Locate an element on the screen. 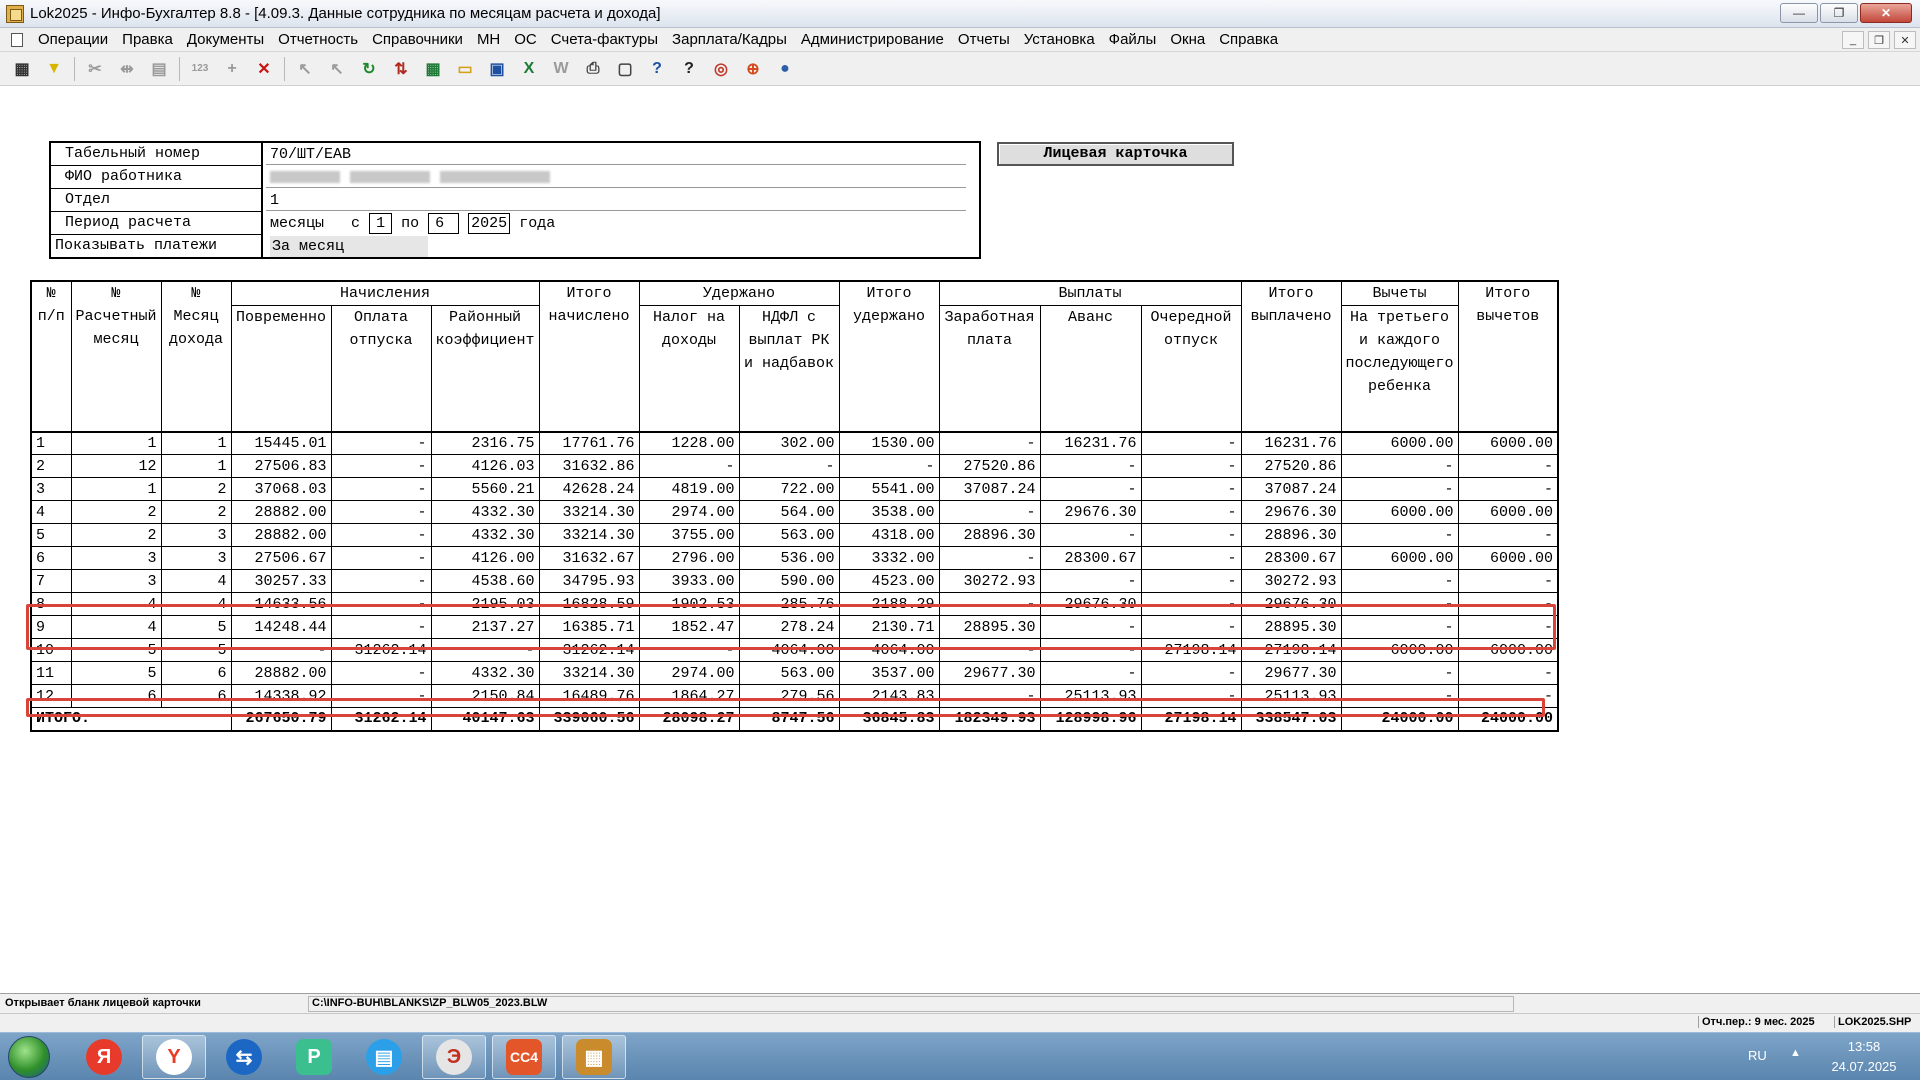 The height and width of the screenshot is (1080, 1920). department-field: 1 is located at coordinates (616, 200).